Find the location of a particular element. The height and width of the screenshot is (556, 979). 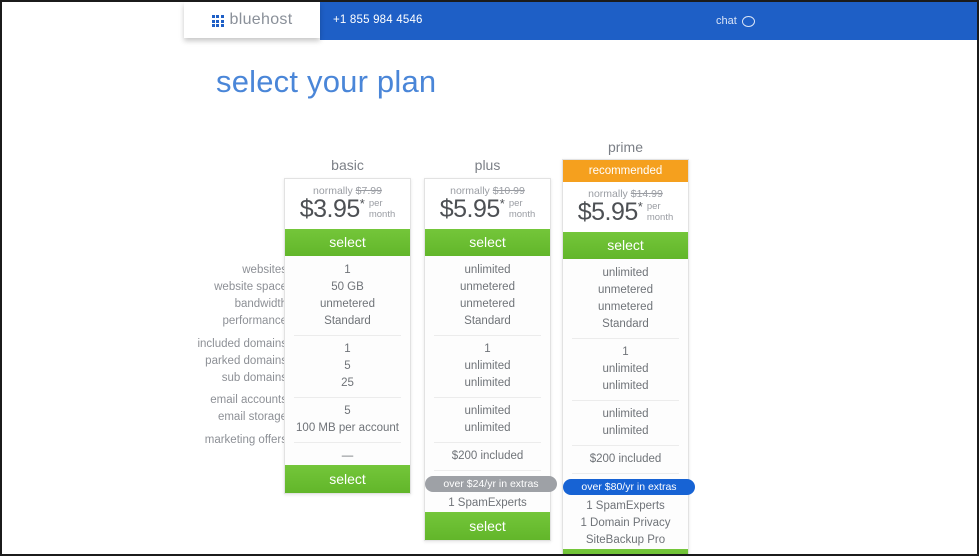

site-header: bluehost +1 855 984 4546 chat is located at coordinates (489, 21).